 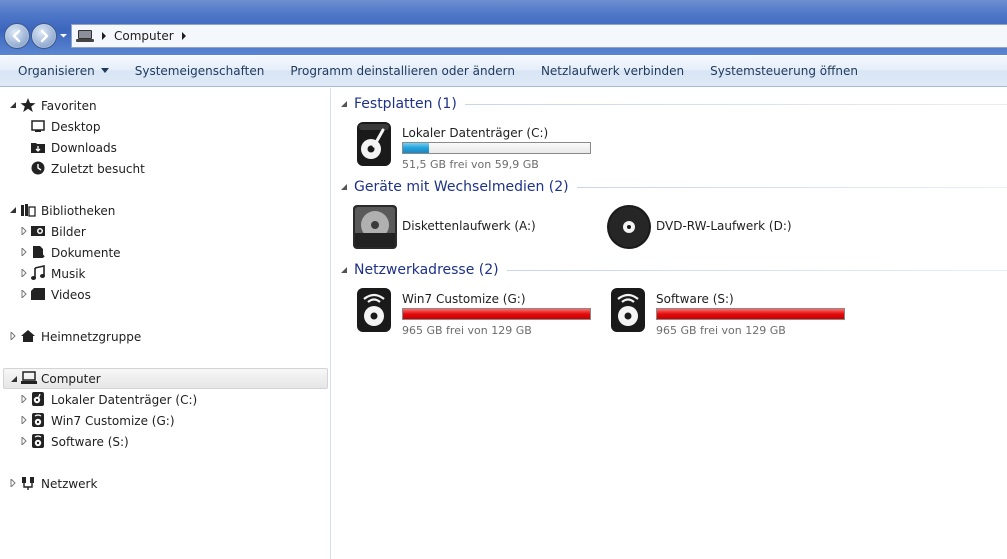 What do you see at coordinates (69, 105) in the screenshot?
I see `nav-favorites-label: Favoriten` at bounding box center [69, 105].